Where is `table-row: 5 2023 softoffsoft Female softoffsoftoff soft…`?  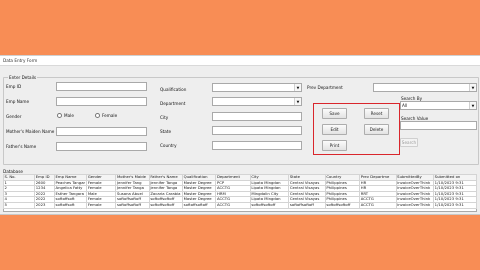
table-row: 5 2023 softoffsoft Female softoffsoftoff soft… is located at coordinates (239, 205).